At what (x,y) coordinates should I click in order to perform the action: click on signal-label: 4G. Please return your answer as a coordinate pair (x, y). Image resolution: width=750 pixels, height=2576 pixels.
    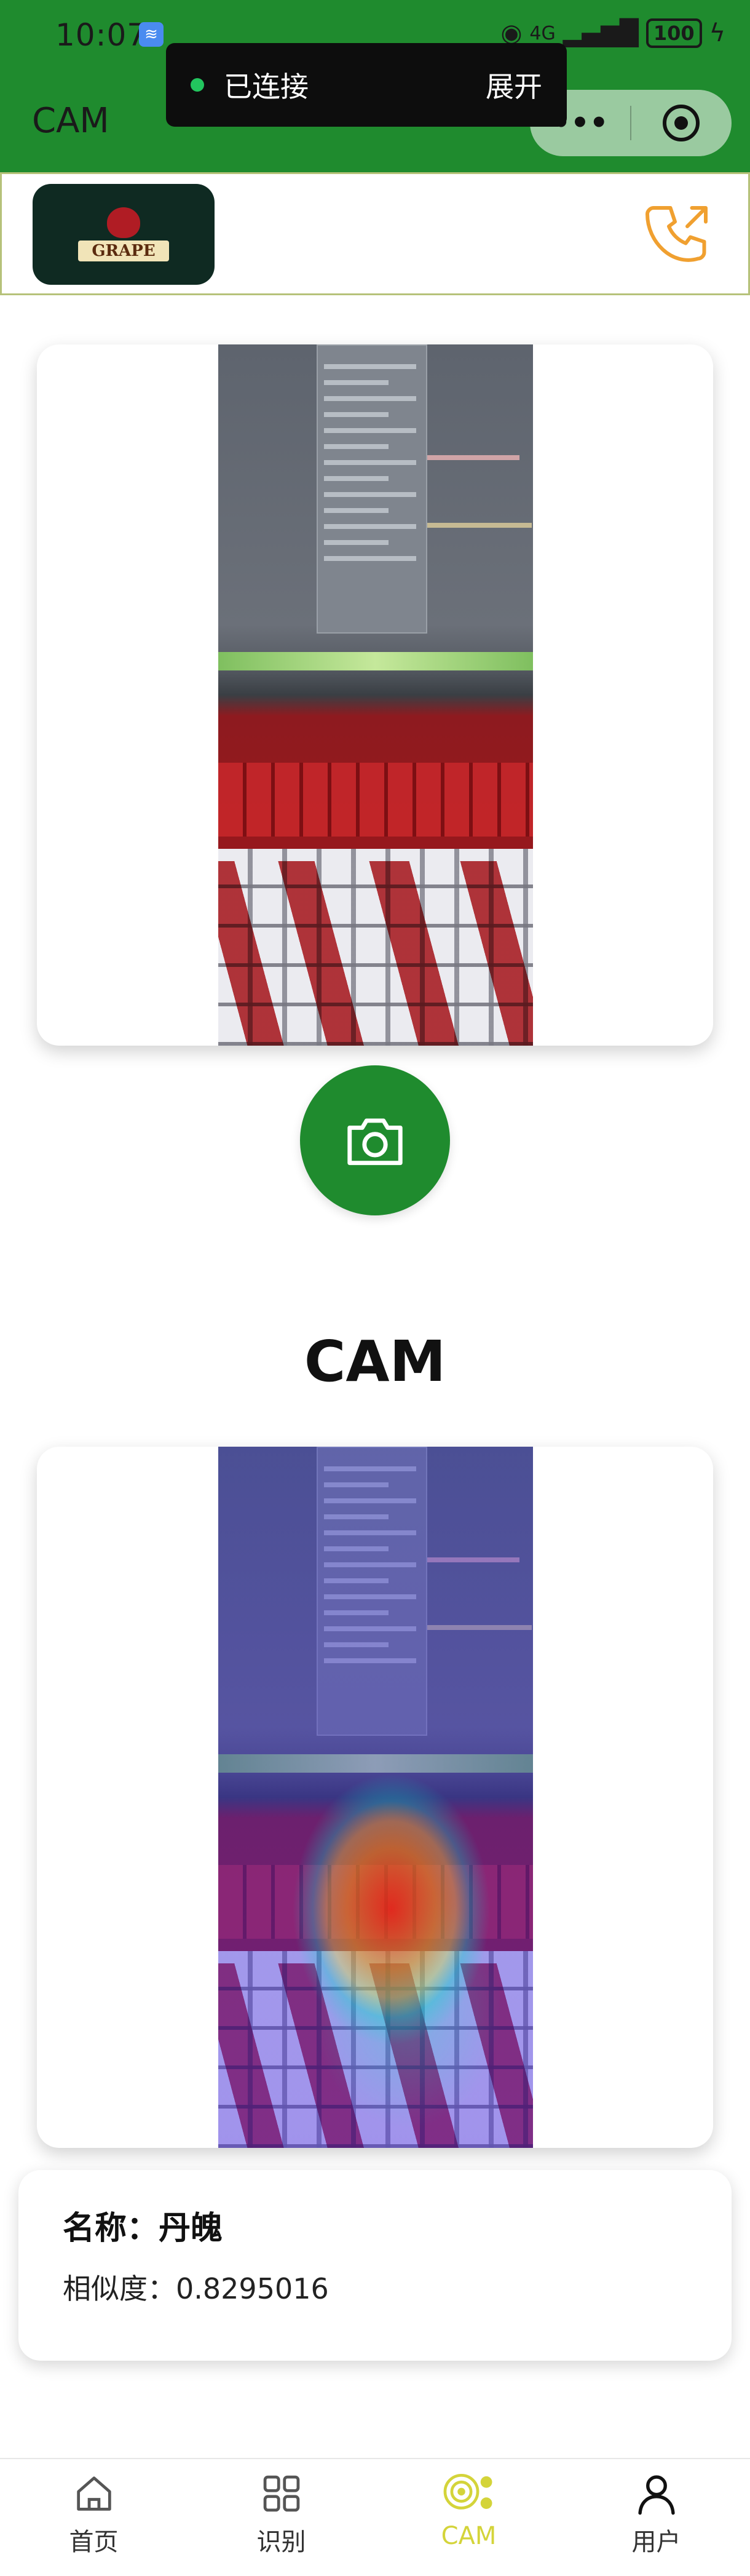
    Looking at the image, I should click on (542, 33).